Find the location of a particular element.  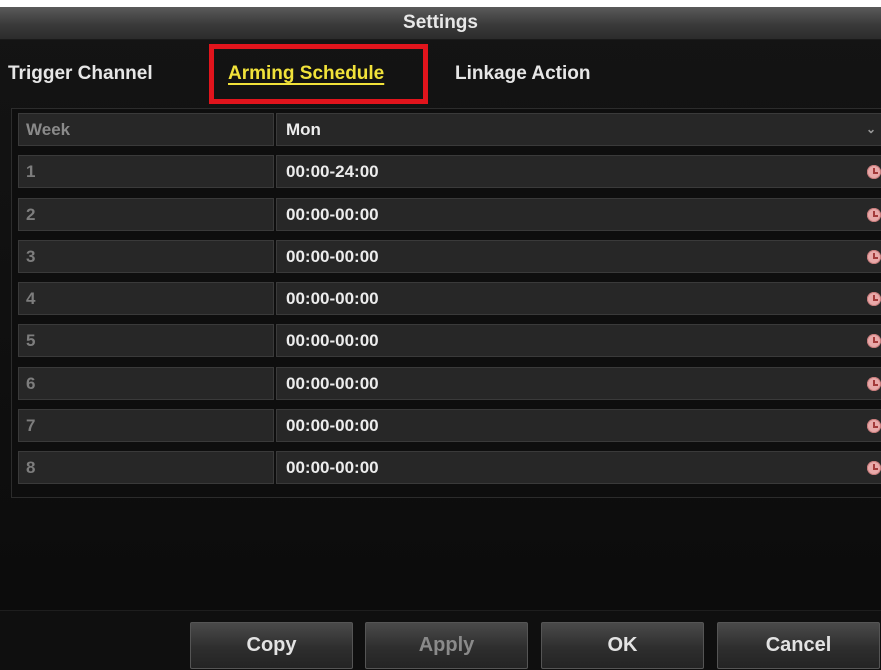

week-label: Week is located at coordinates (146, 129).